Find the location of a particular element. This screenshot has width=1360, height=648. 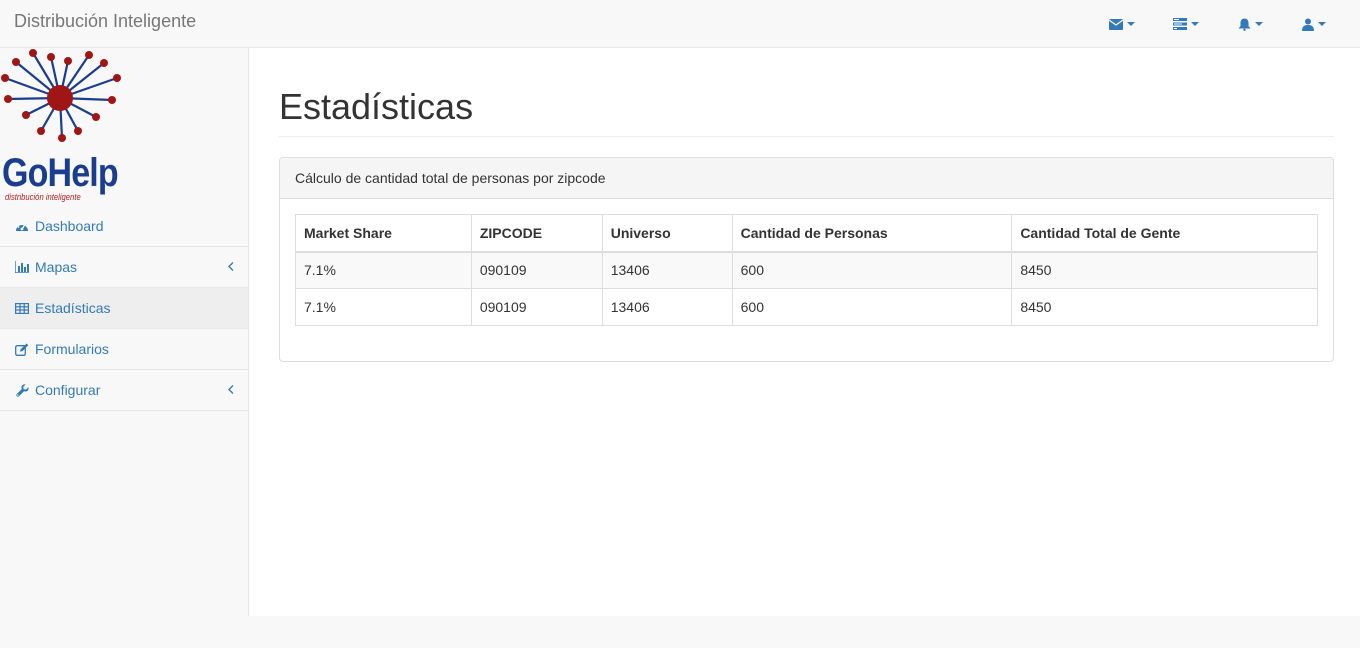

app-title: Distribución Inteligente is located at coordinates (105, 21).